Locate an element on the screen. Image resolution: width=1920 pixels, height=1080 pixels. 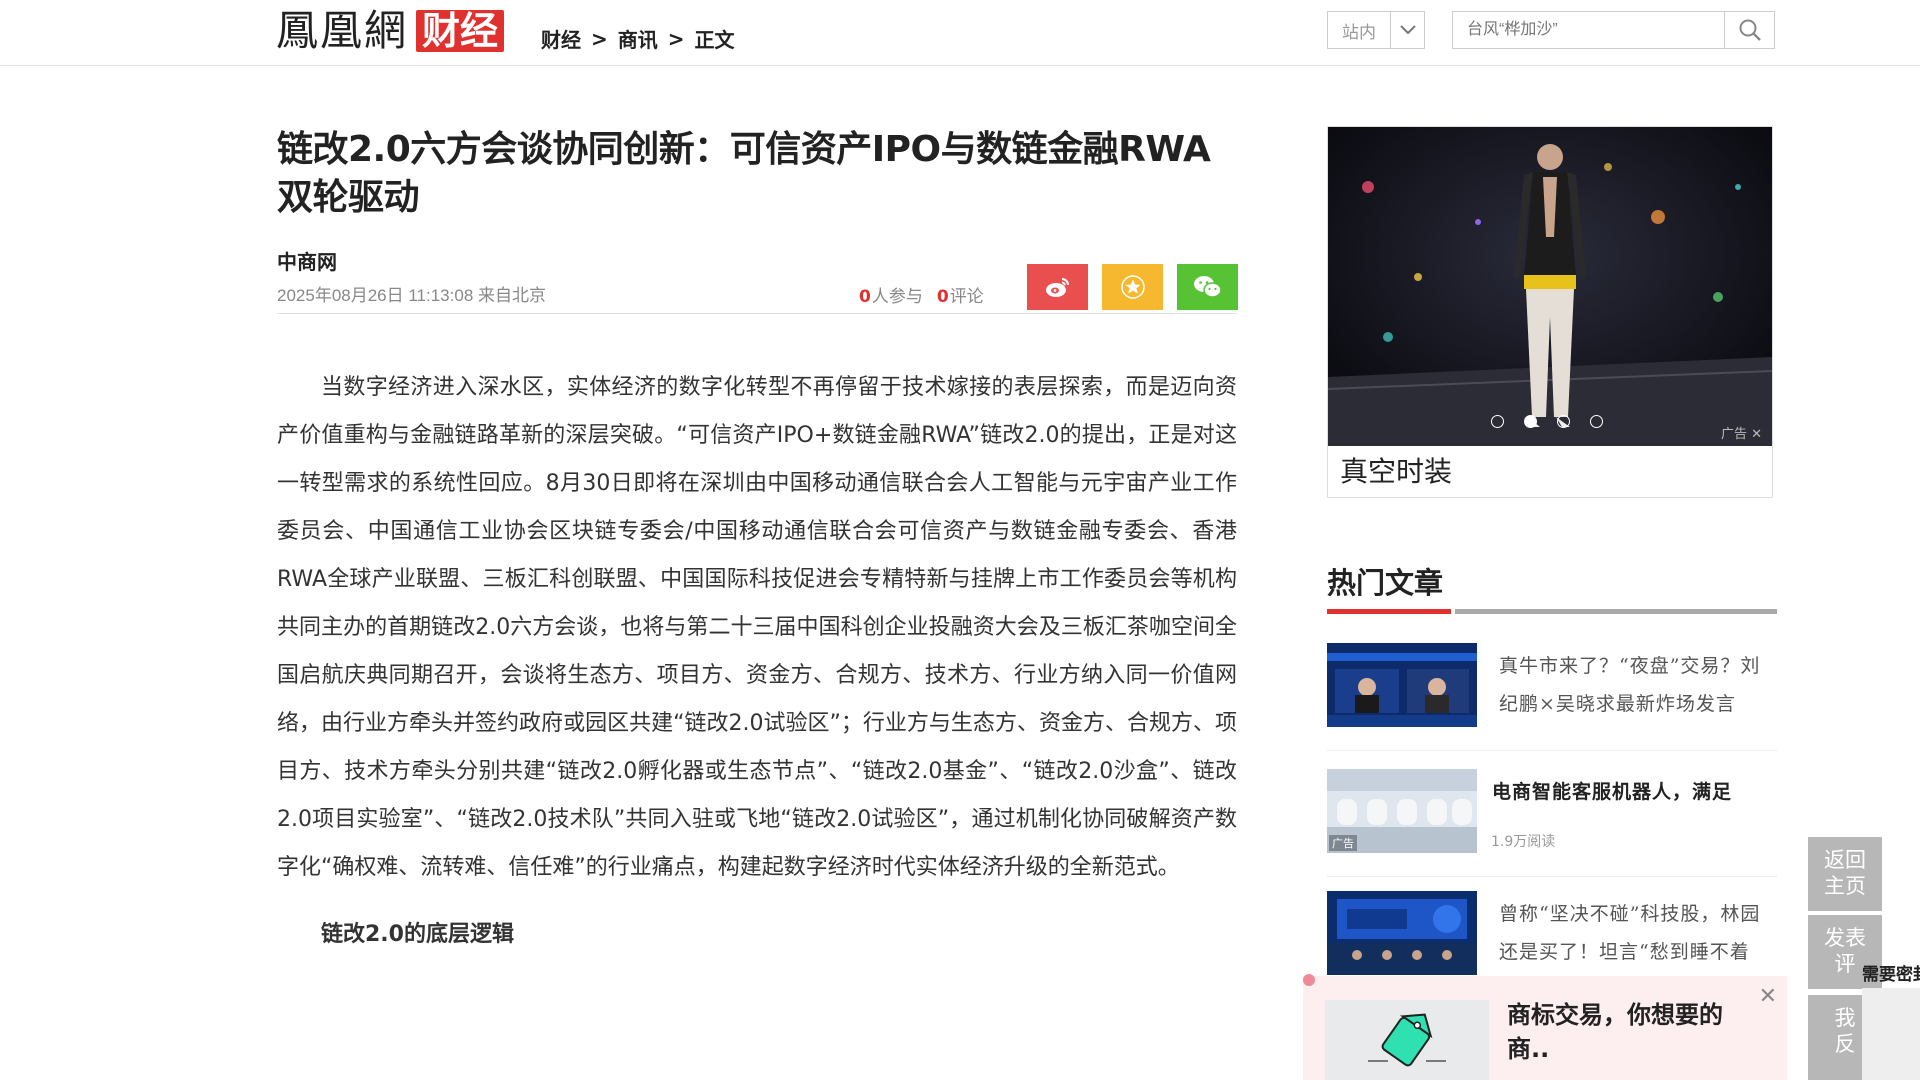
hot-article-item: 真牛市来了？“夜盘”交易？刘纪鹏×吴晓求最新炸场发言 is located at coordinates (1552, 697).